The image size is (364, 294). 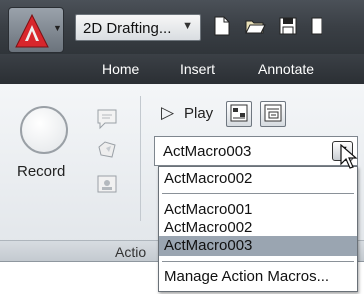 I want to click on play-button: ▷ Play, so click(x=189, y=114).